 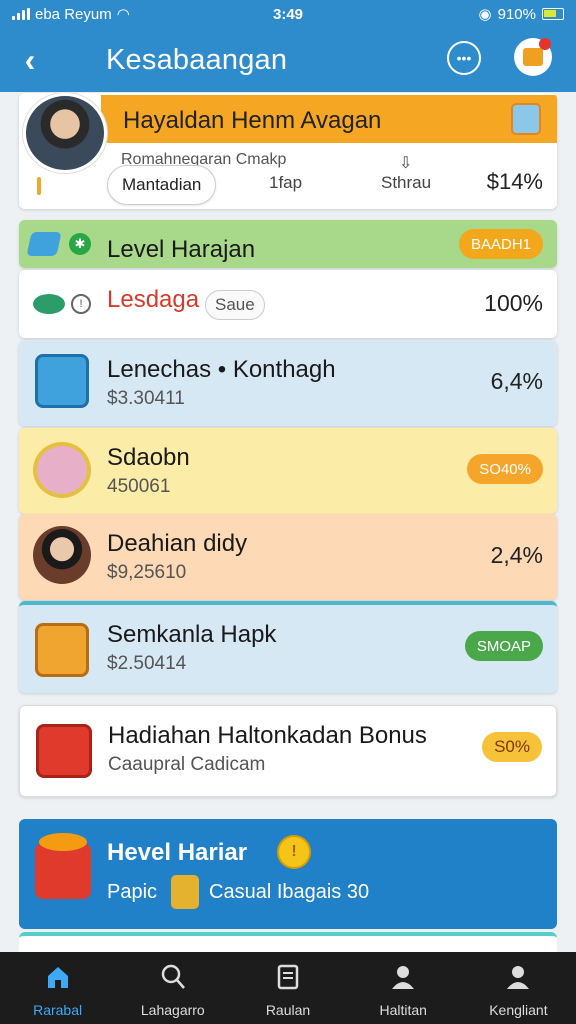 I want to click on nav-kengliant: Kengliant, so click(x=518, y=988).